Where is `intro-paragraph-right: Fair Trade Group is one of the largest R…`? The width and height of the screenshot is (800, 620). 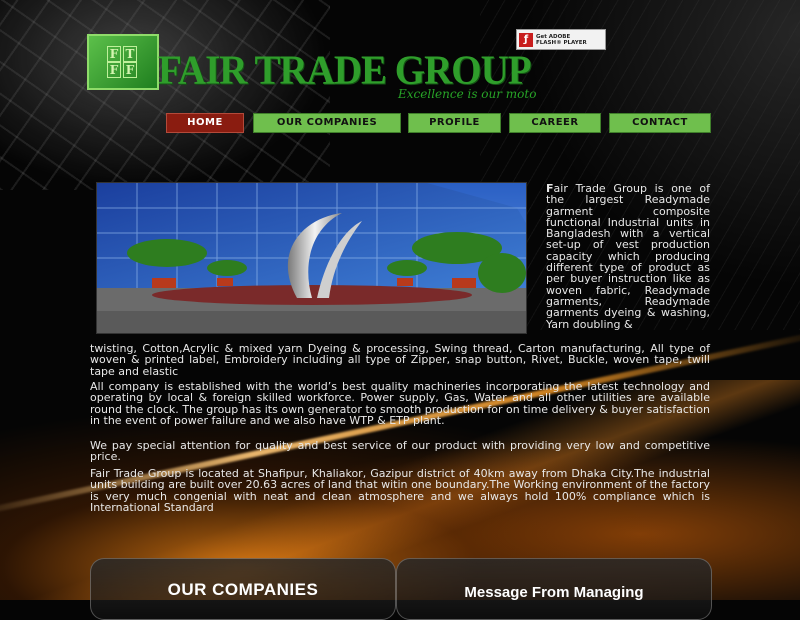
intro-paragraph-right: Fair Trade Group is one of the largest R… is located at coordinates (628, 256).